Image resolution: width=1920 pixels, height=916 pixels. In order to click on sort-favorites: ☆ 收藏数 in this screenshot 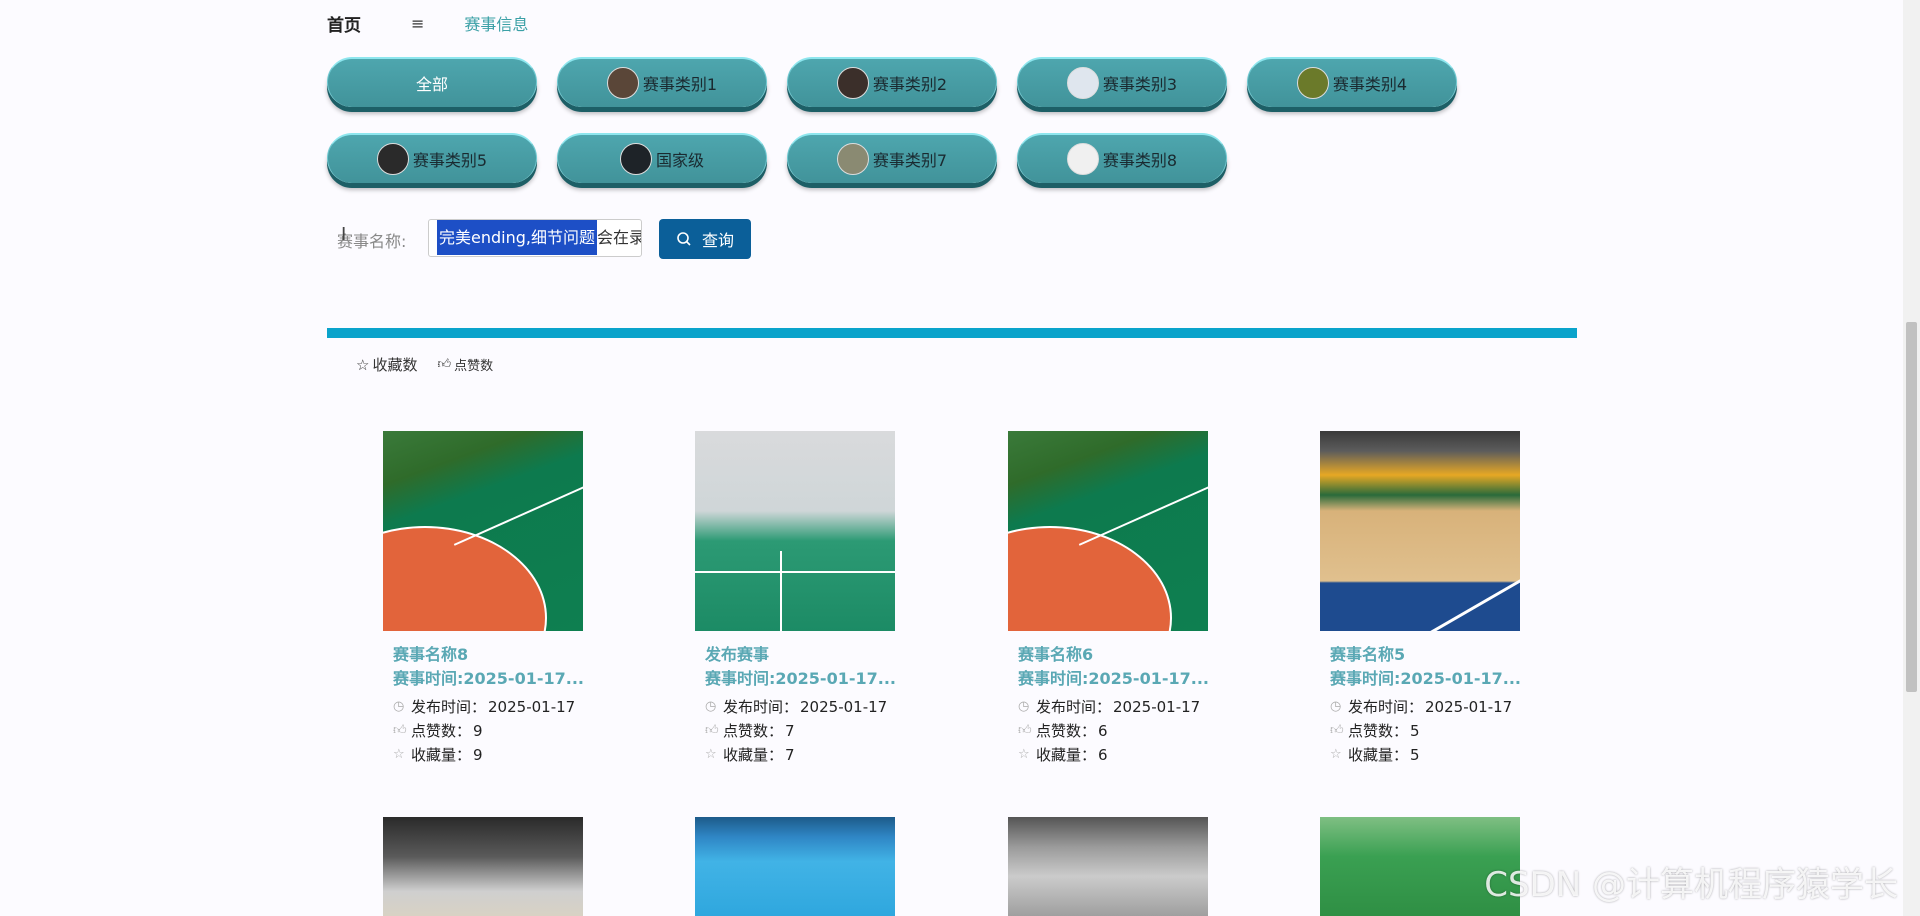, I will do `click(386, 364)`.